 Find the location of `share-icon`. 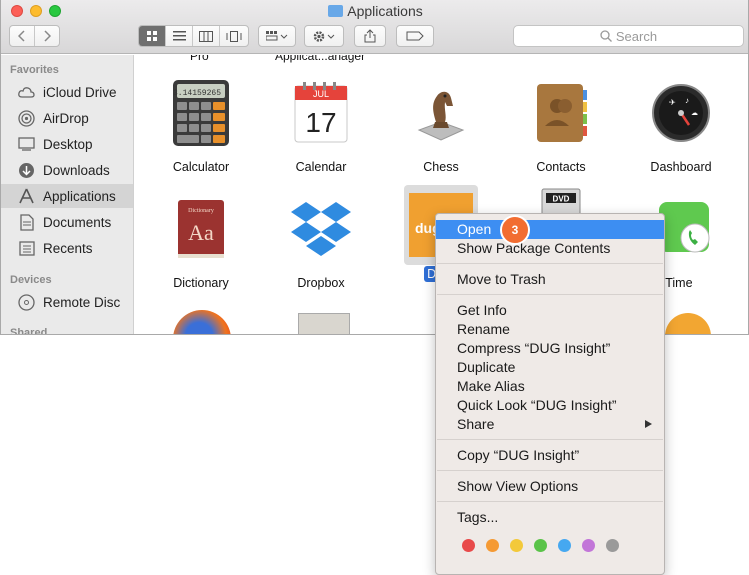

share-icon is located at coordinates (370, 36).